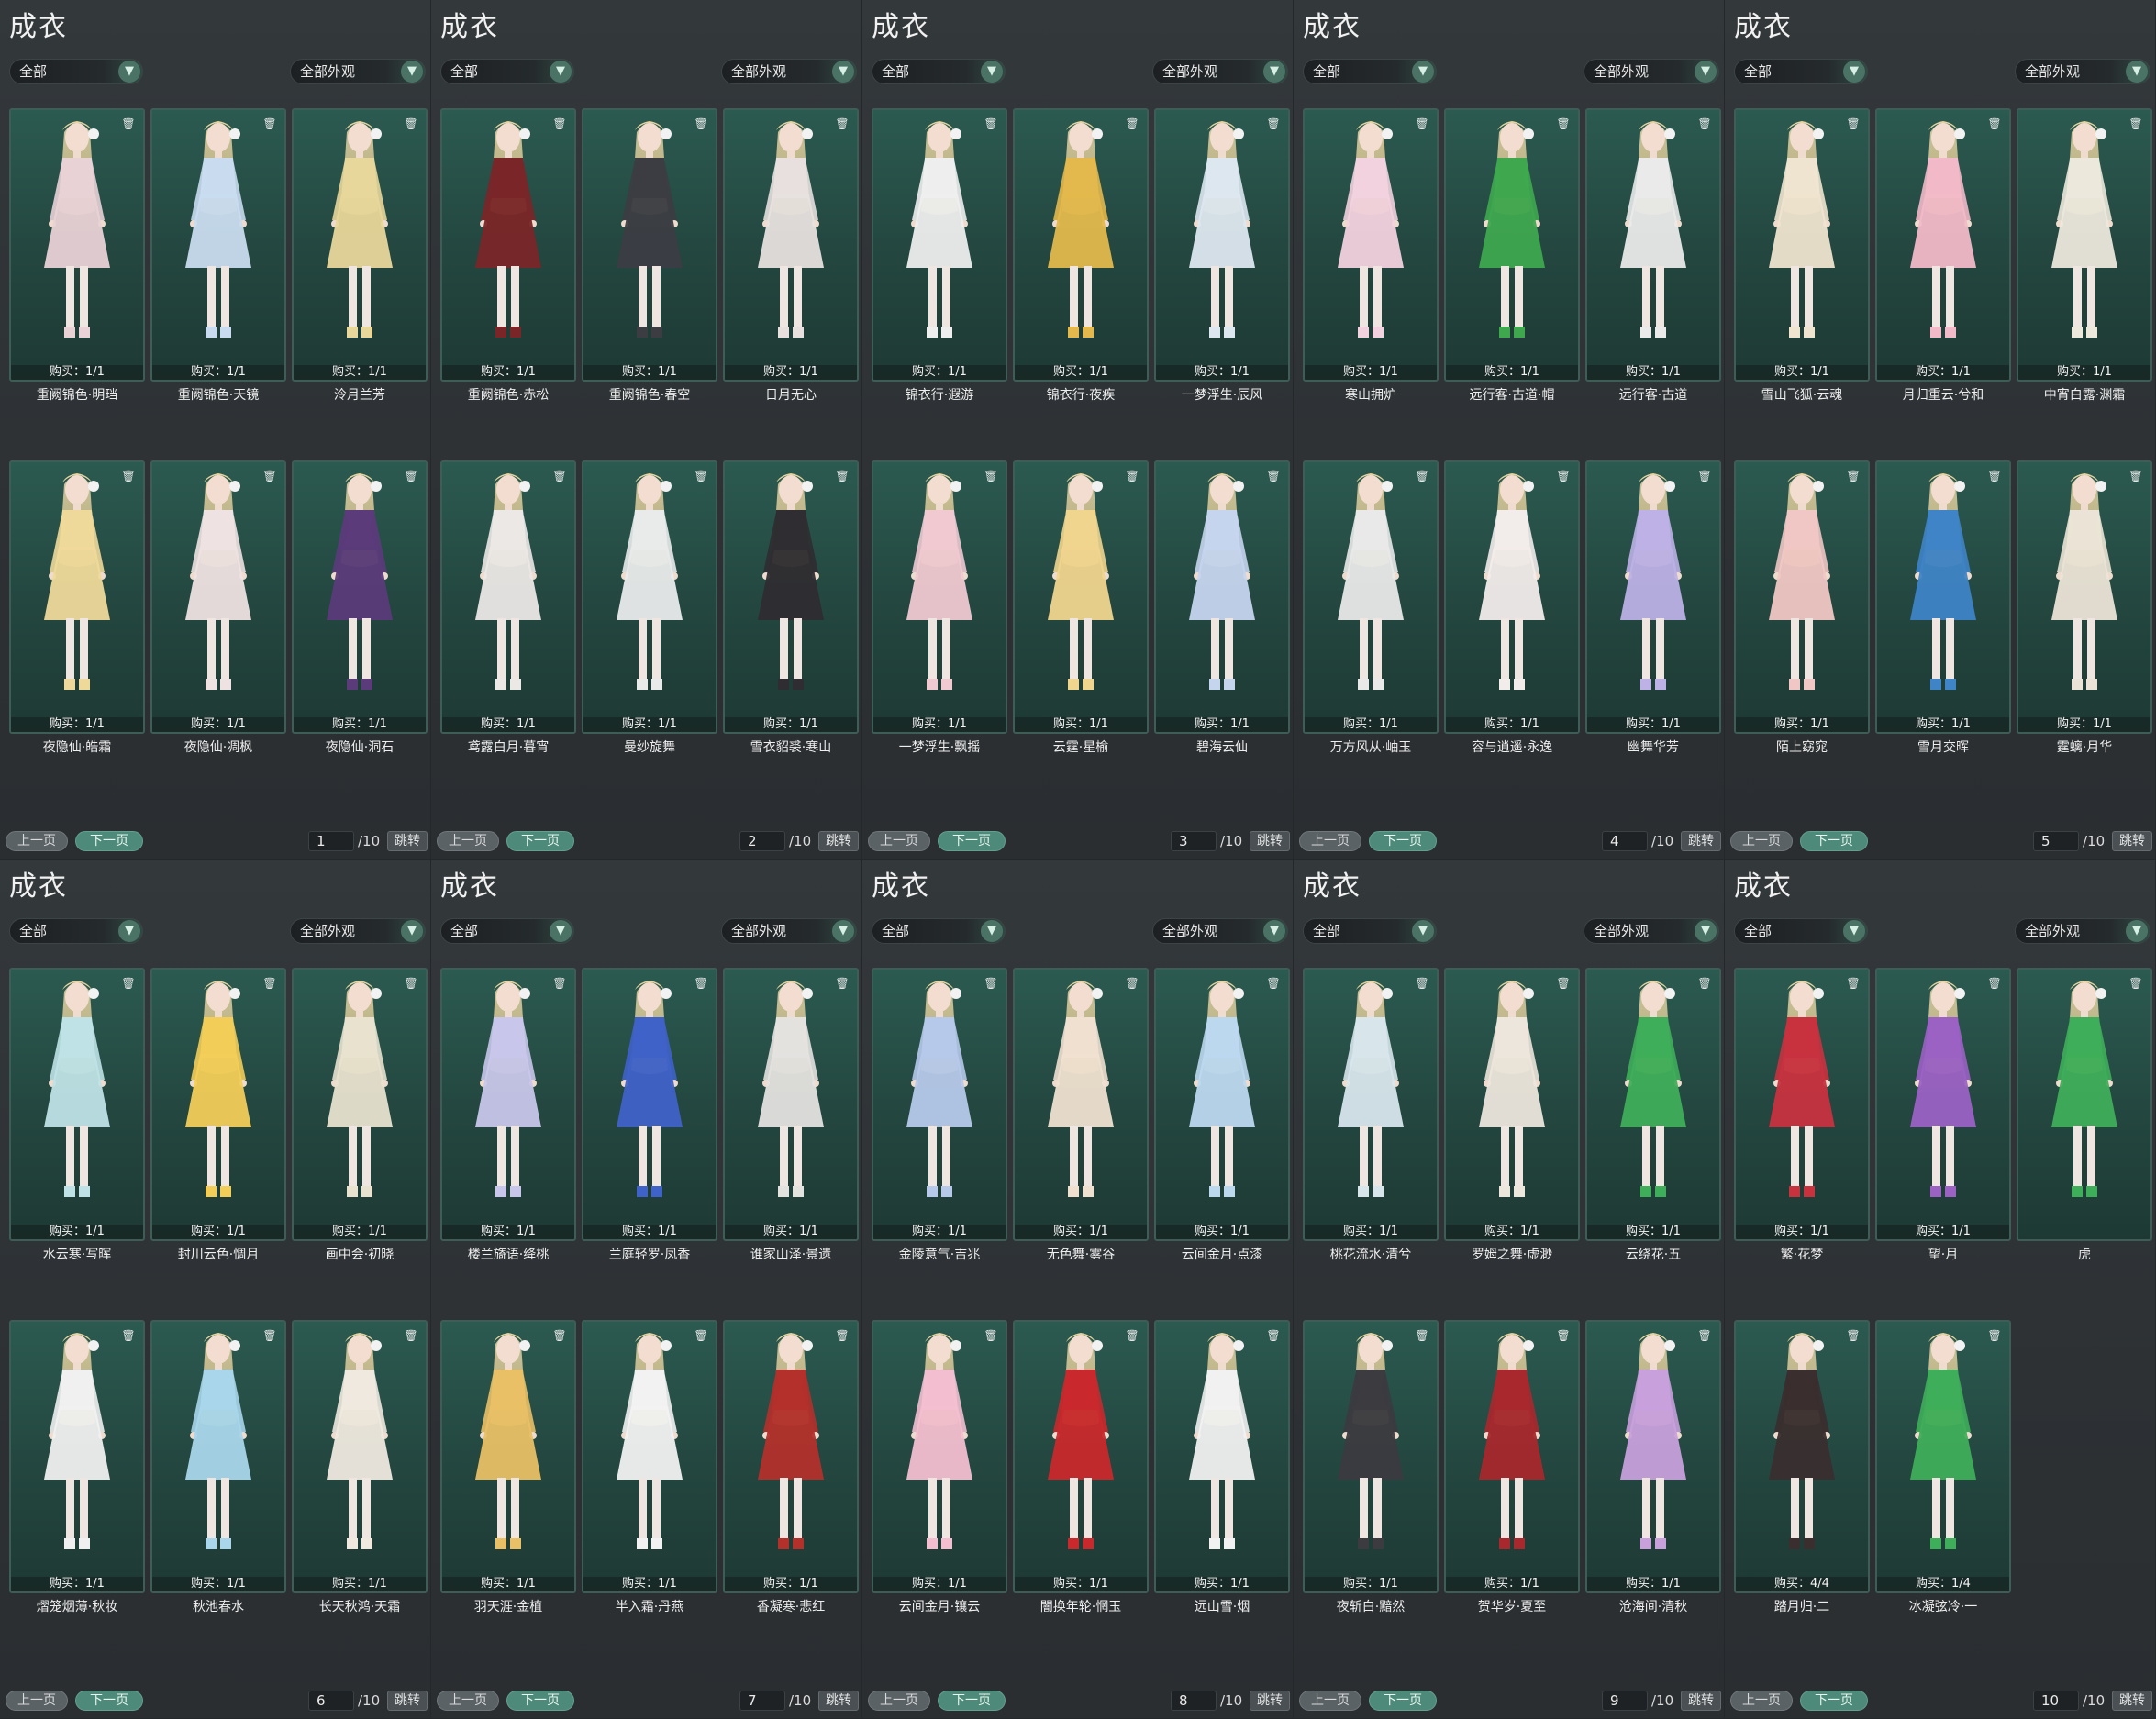 The height and width of the screenshot is (1719, 2156). What do you see at coordinates (1625, 841) in the screenshot?
I see `page-number-input: 4` at bounding box center [1625, 841].